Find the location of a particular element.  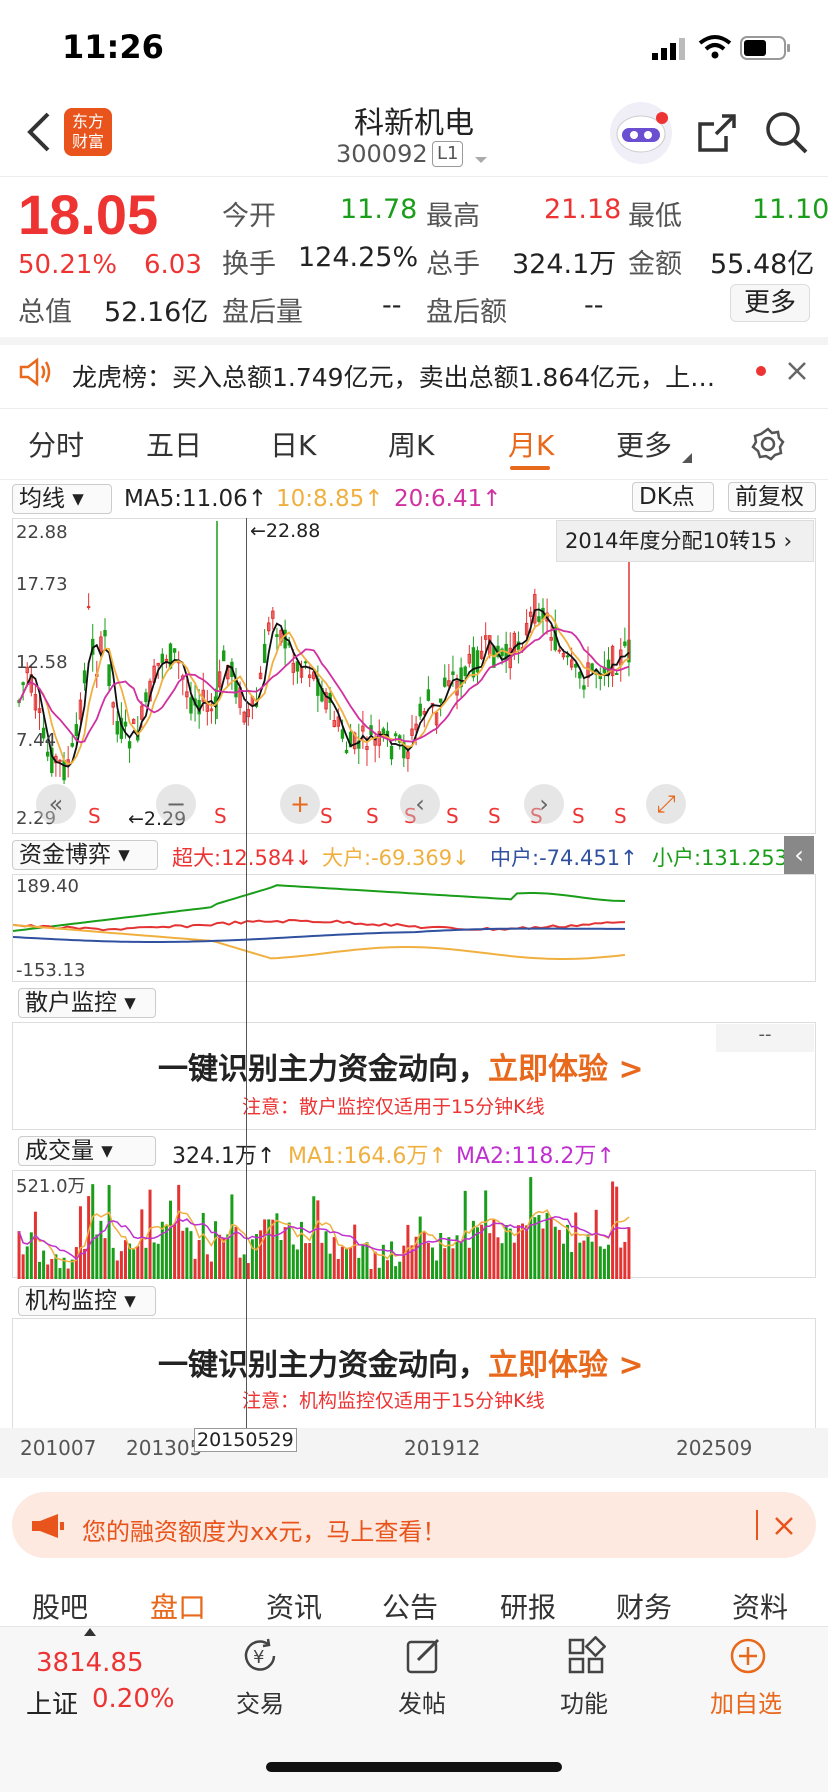

open-label: 今开 is located at coordinates (249, 216).